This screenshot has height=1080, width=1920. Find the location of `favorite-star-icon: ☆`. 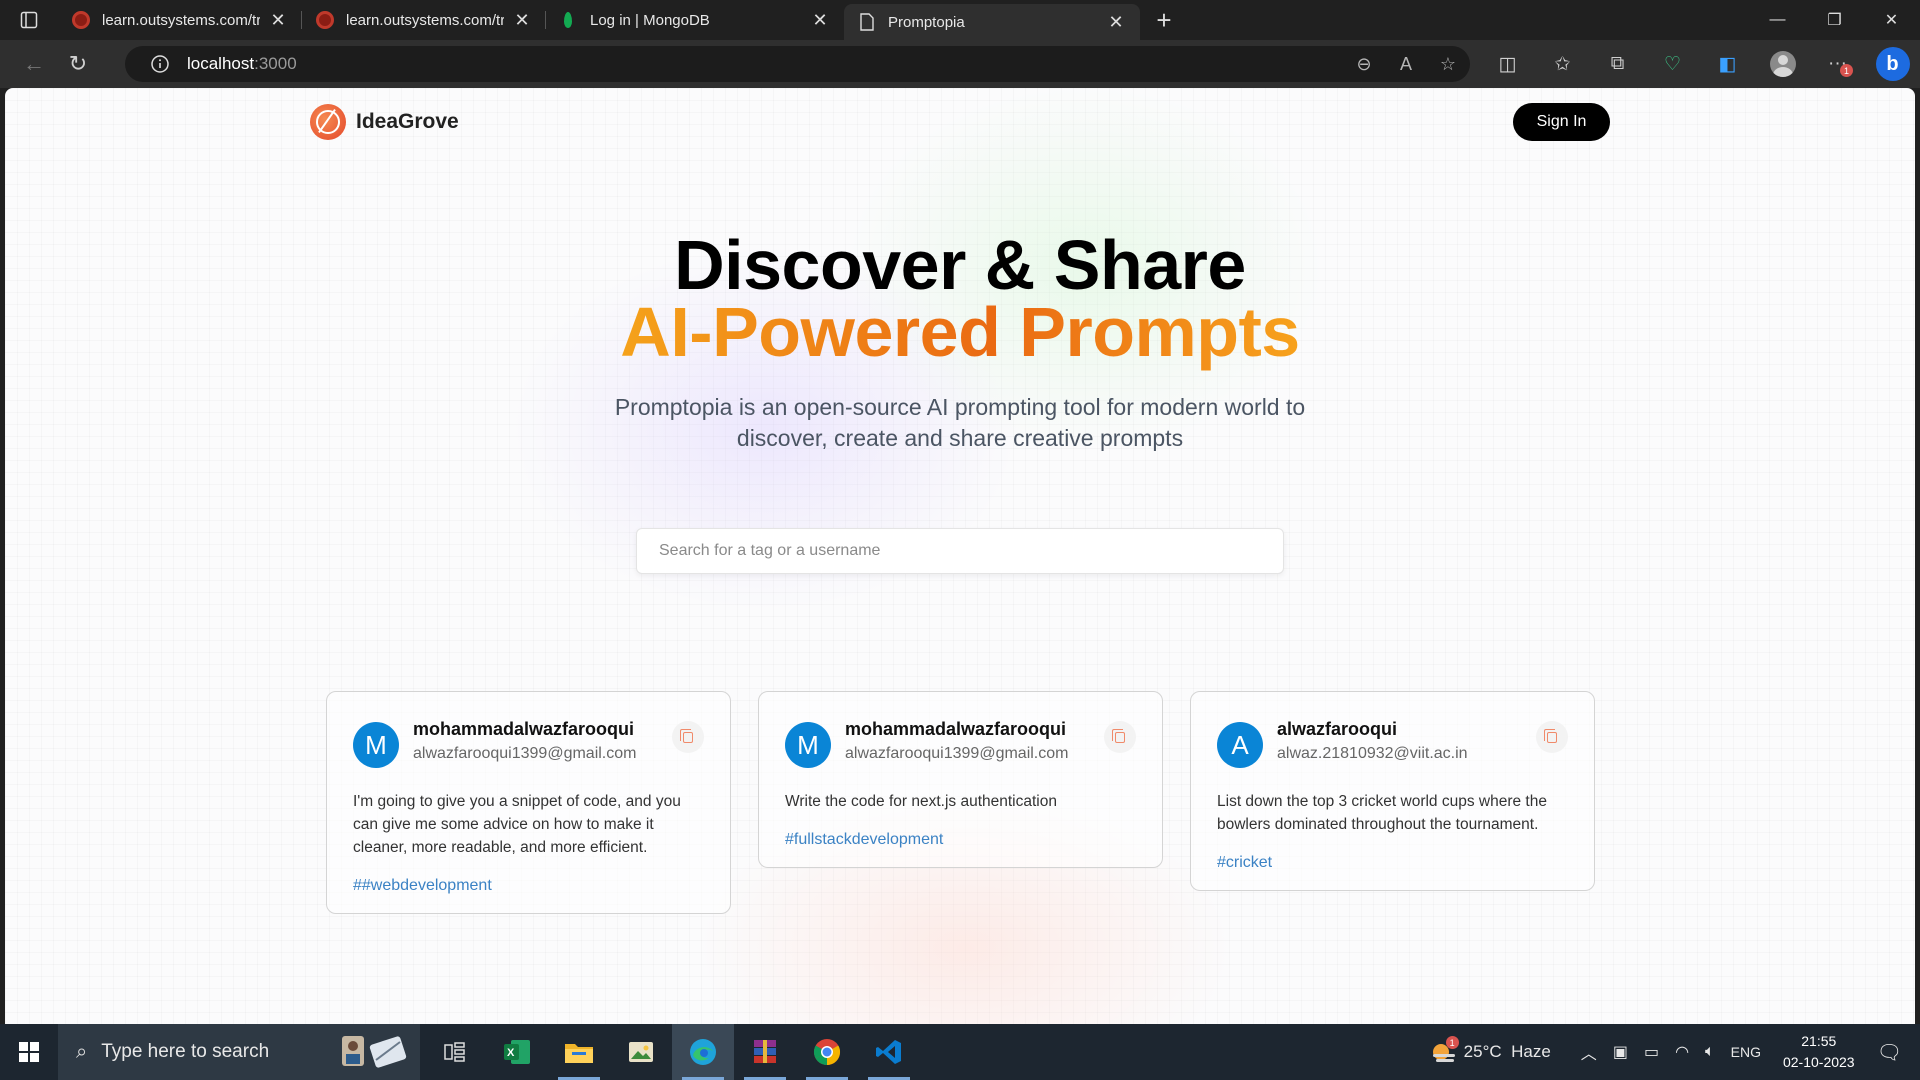

favorite-star-icon: ☆ is located at coordinates (1448, 64).